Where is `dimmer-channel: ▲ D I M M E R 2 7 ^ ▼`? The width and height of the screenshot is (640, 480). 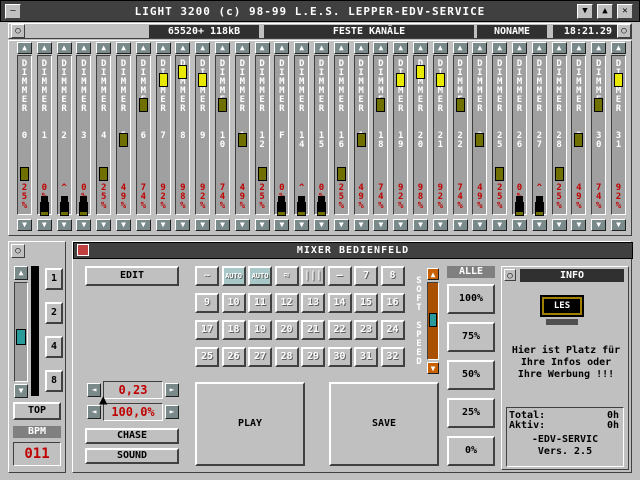
dimmer-channel: ▲ D I M M E R 2 7 ^ ▼ is located at coordinates (539, 139).